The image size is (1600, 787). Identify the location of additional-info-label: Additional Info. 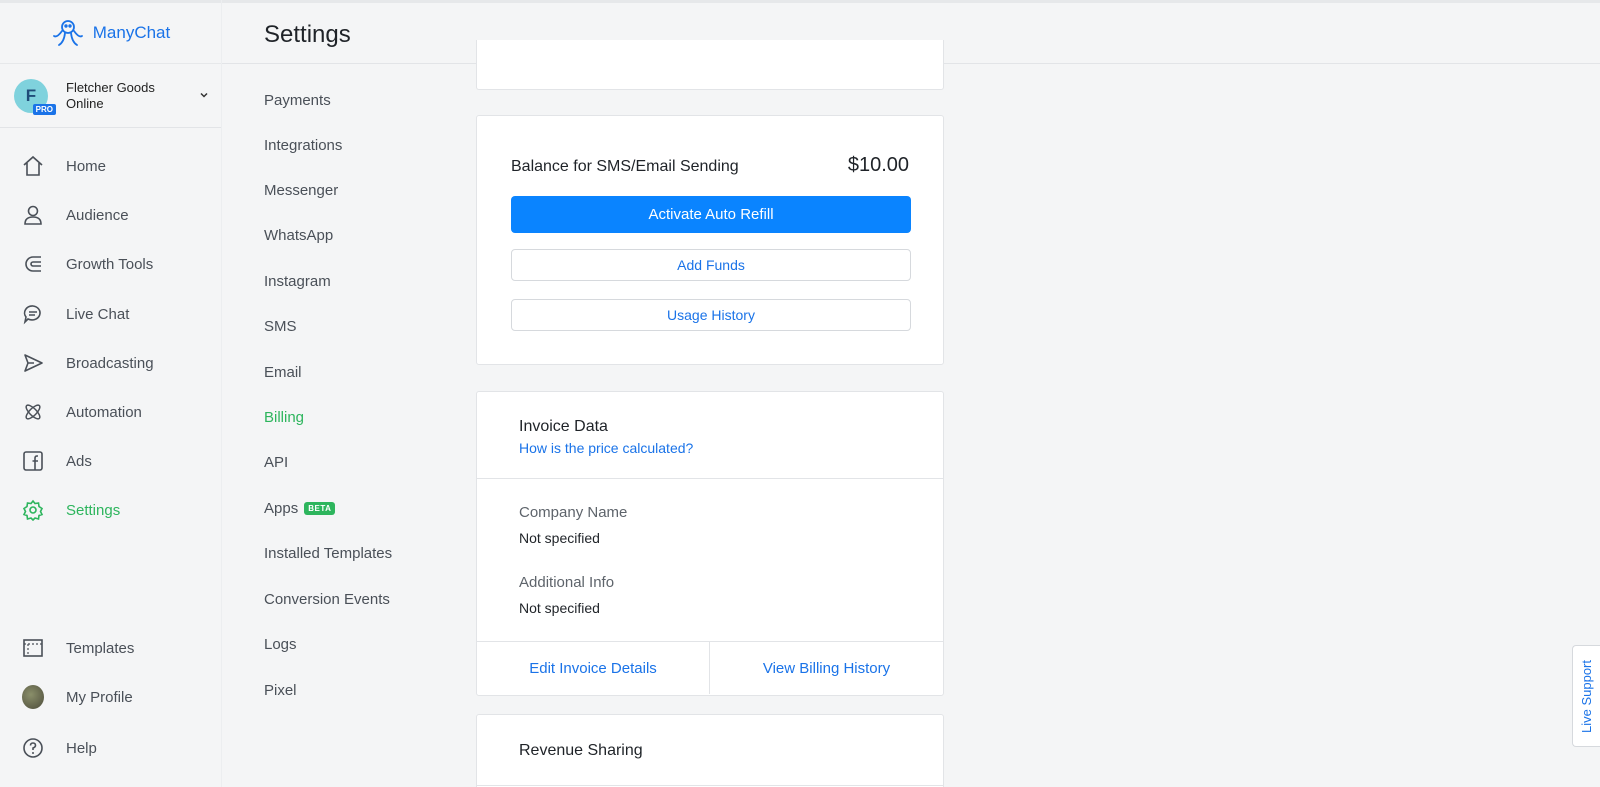
(567, 582).